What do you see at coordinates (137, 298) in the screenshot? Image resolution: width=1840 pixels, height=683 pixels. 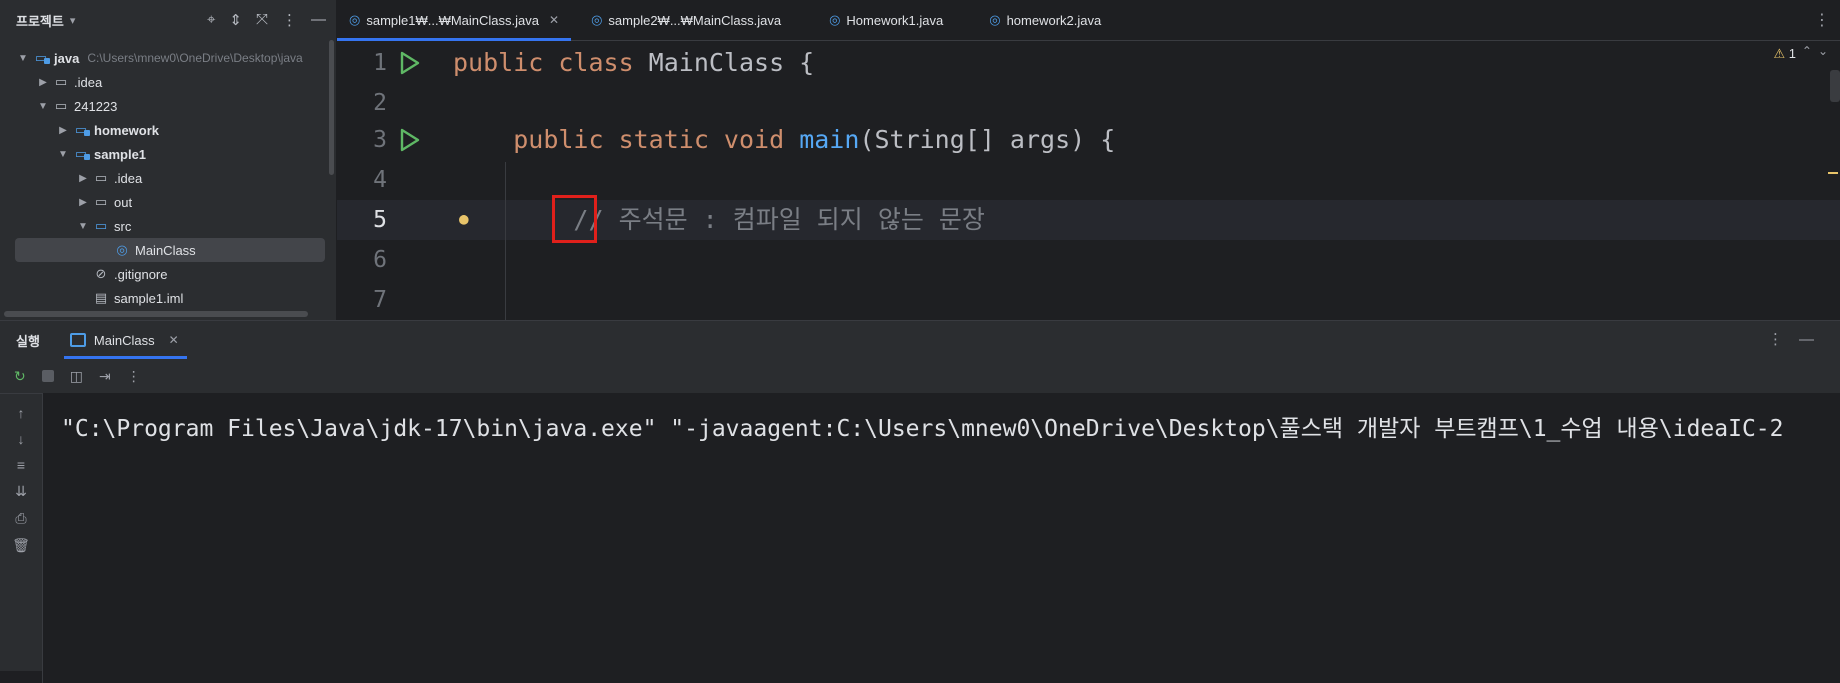 I see `tree-item-sample1-iml: ▤ sample1.iml` at bounding box center [137, 298].